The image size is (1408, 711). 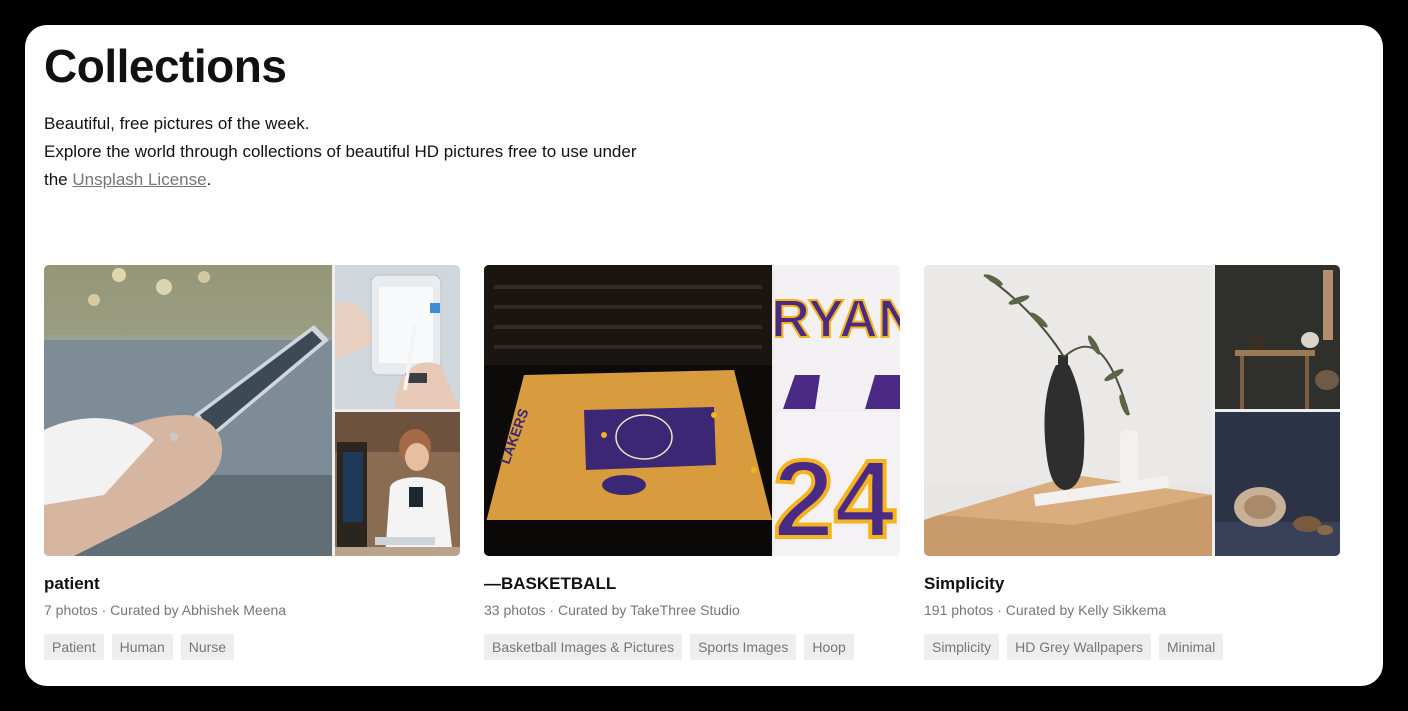 I want to click on tag-minimal: Minimal, so click(x=1191, y=647).